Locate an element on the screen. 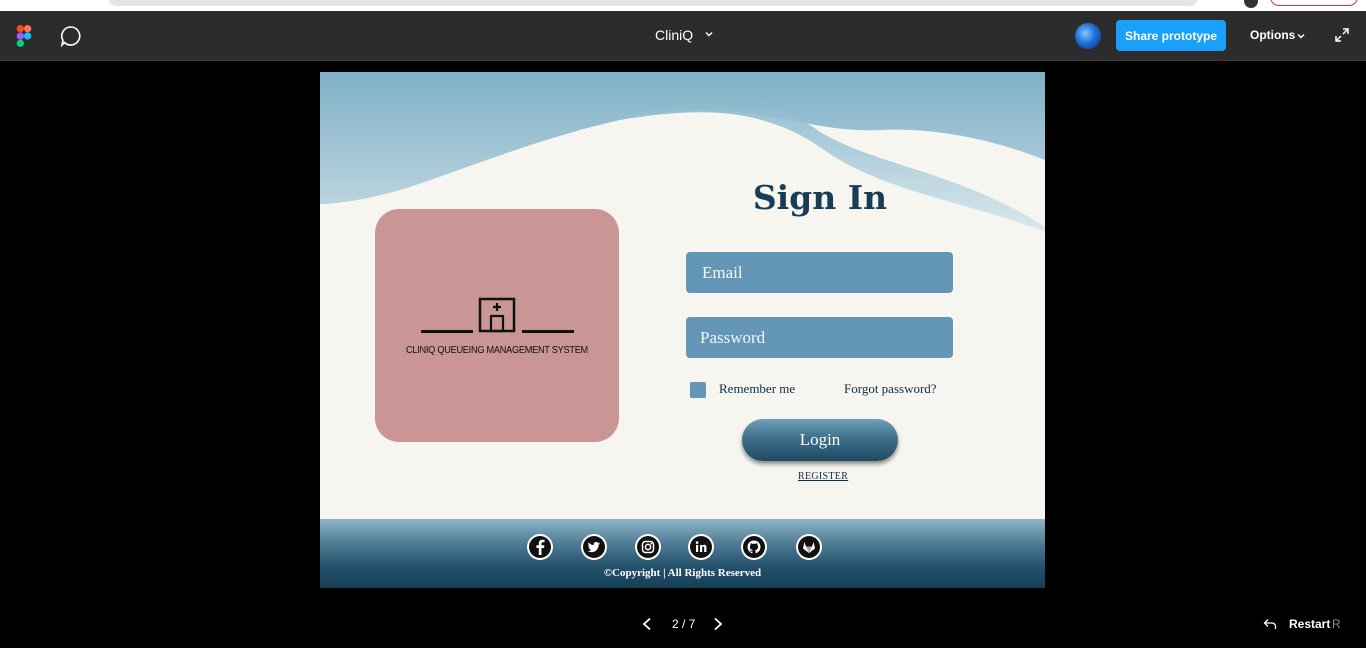  prototype-toolbar: CliniQ Share prototype Options is located at coordinates (683, 36).